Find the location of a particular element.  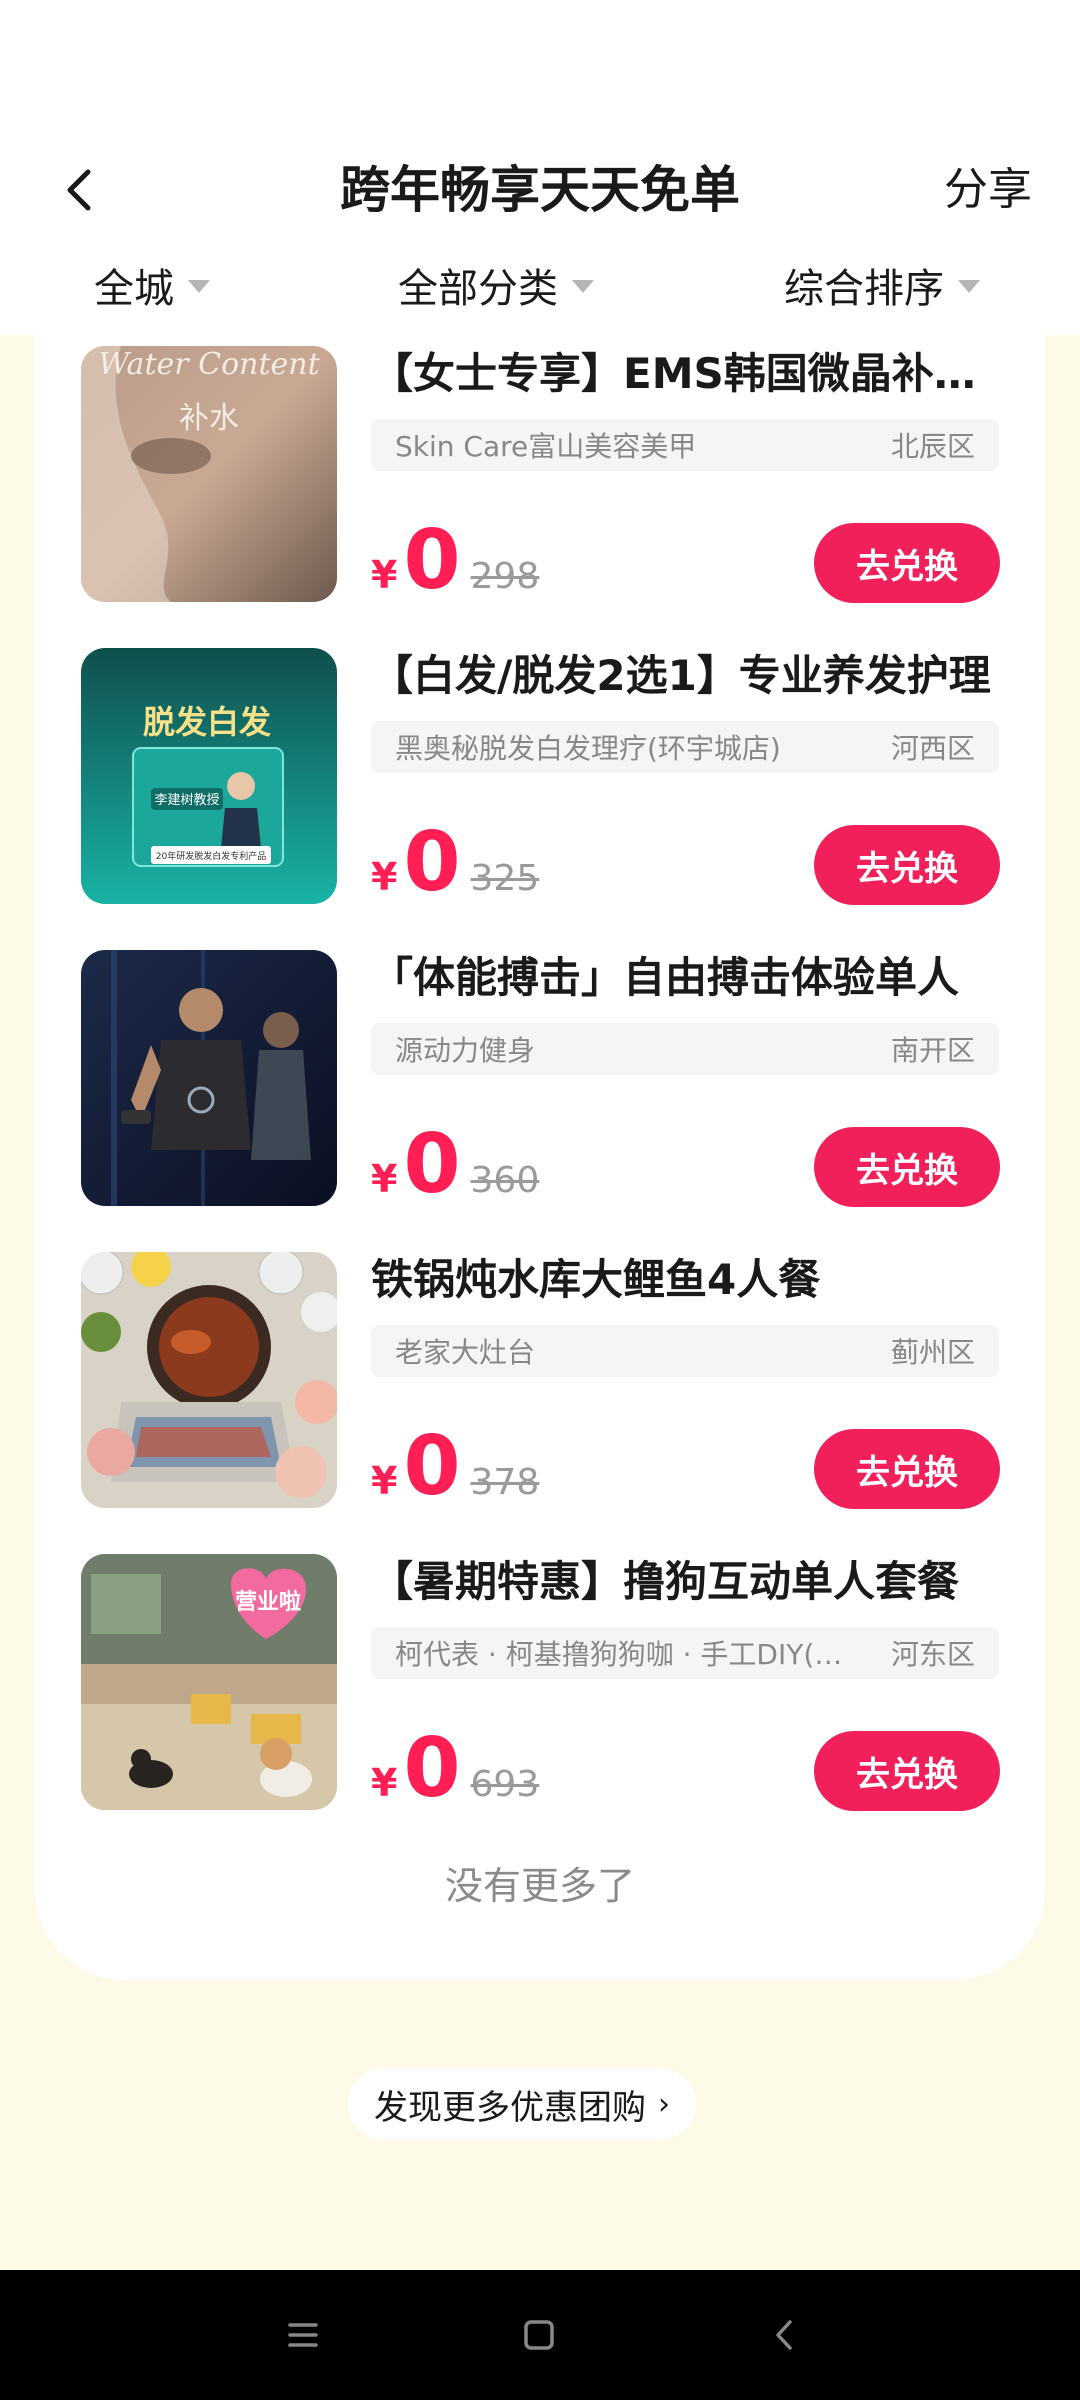

filter-sort-label: 综合排序 is located at coordinates (864, 289).